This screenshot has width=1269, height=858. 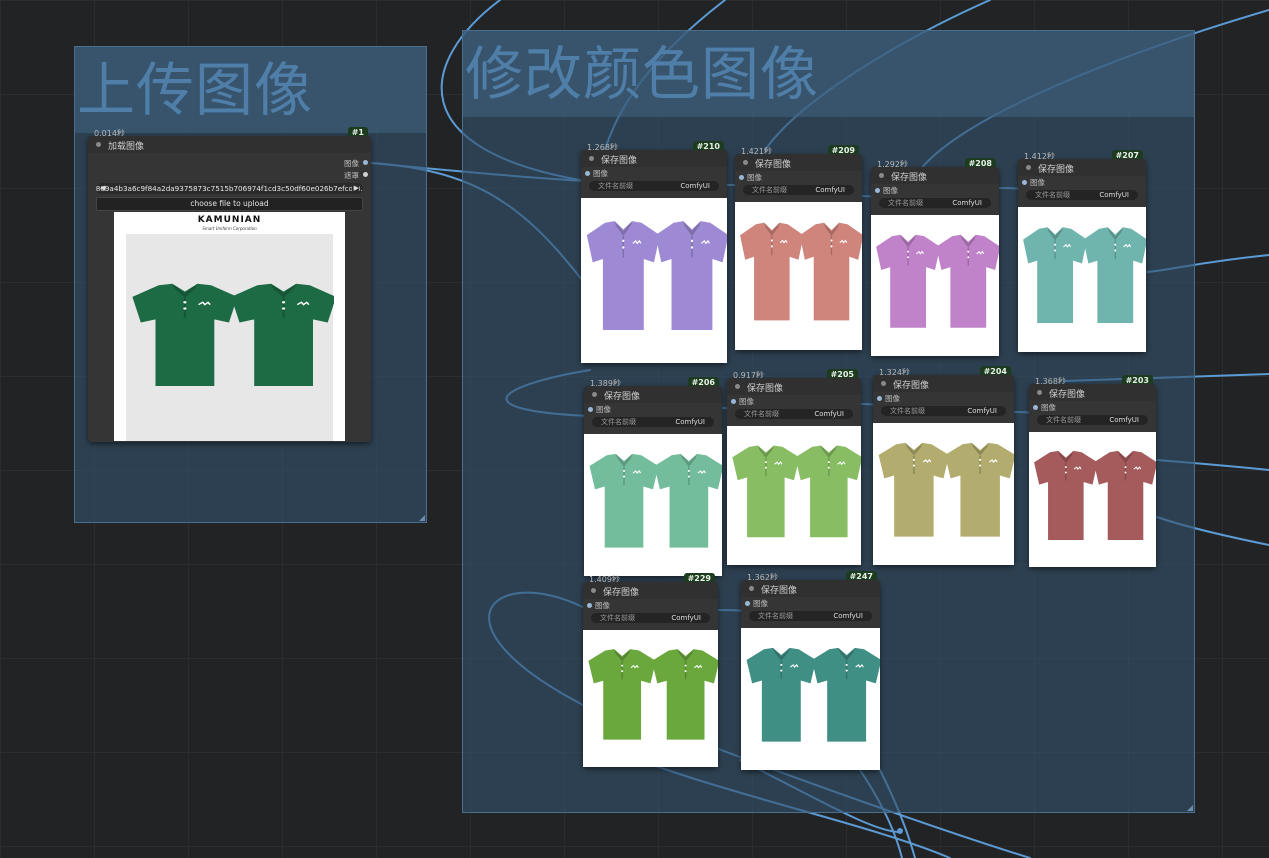 What do you see at coordinates (229, 144) in the screenshot?
I see `node-header: 加载图像` at bounding box center [229, 144].